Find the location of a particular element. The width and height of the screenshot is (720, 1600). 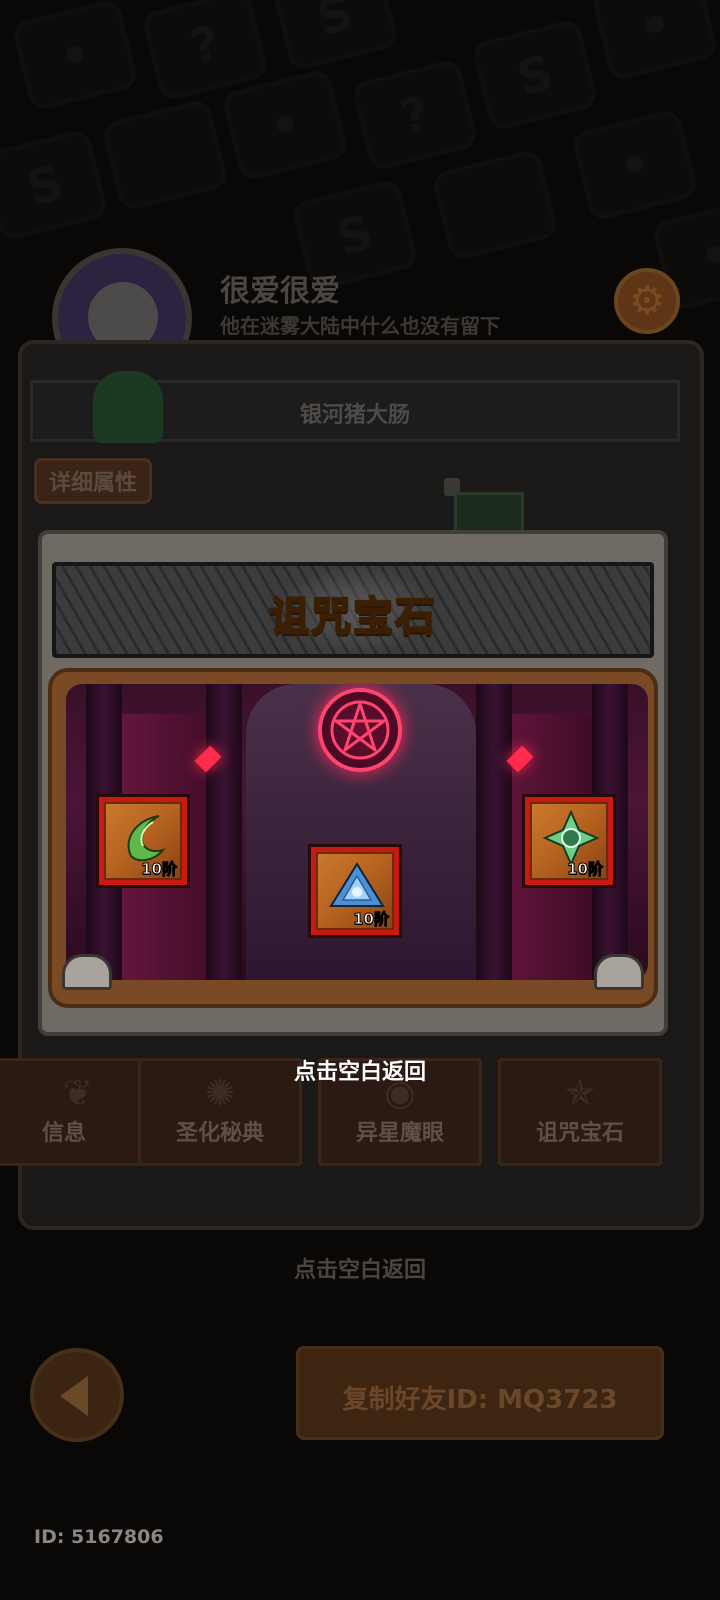

gear-icon: ⚙ is located at coordinates (647, 301).